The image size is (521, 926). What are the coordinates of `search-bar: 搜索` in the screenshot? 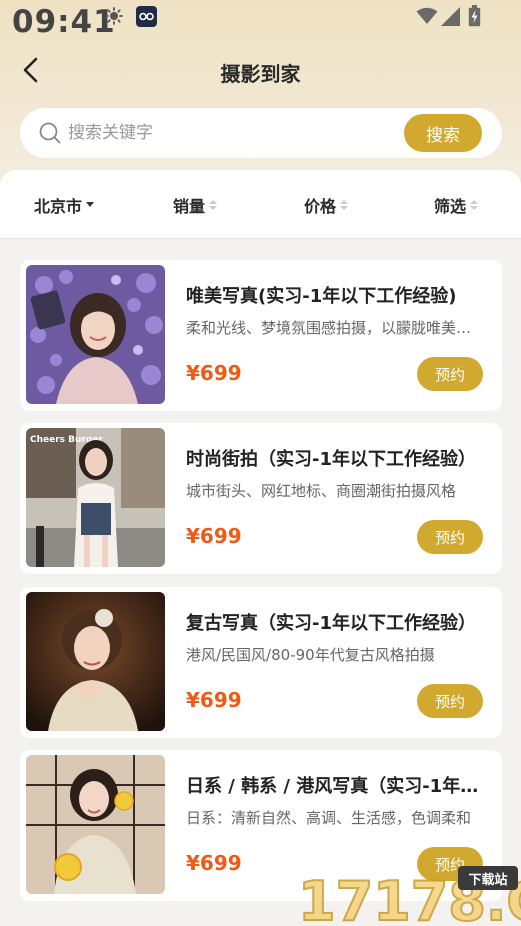 It's located at (261, 133).